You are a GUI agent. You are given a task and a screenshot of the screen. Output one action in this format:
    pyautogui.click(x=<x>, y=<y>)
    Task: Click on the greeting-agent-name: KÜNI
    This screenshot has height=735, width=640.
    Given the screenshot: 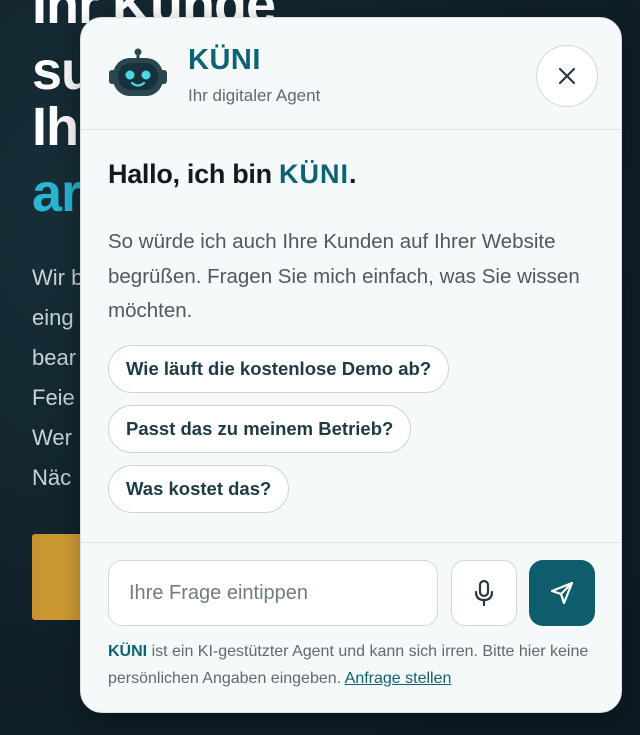 What is the action you would take?
    pyautogui.click(x=314, y=174)
    